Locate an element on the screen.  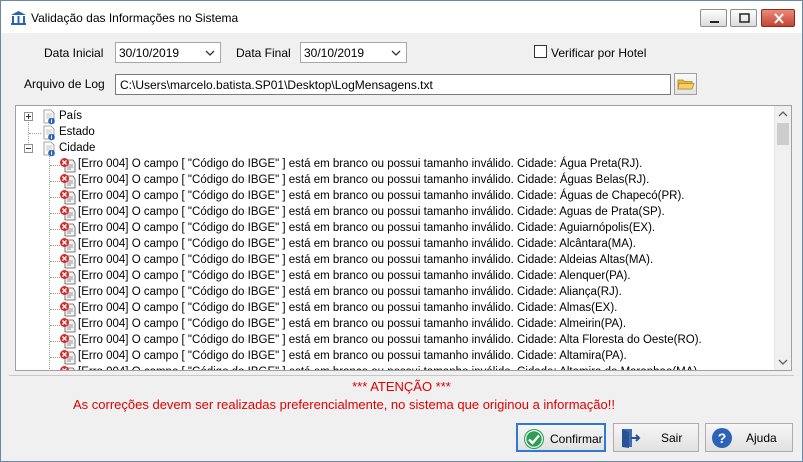
arquivo-log-label: Arquivo de Log is located at coordinates (64, 84).